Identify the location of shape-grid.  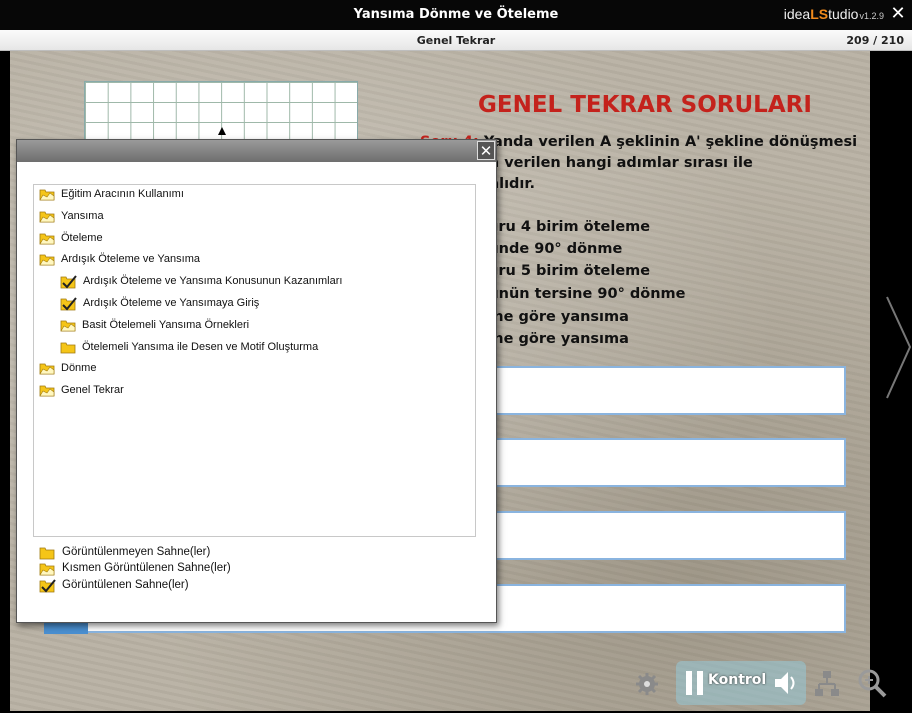
(221, 113).